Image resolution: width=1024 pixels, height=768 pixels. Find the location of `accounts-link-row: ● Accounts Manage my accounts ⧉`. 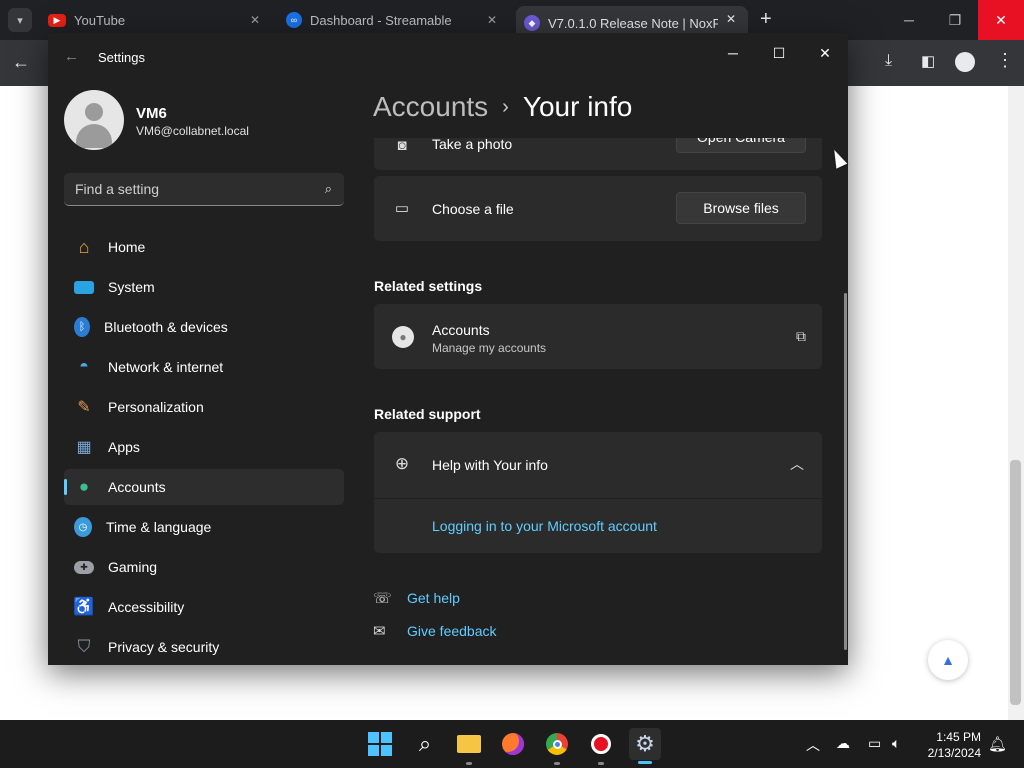

accounts-link-row: ● Accounts Manage my accounts ⧉ is located at coordinates (598, 336).